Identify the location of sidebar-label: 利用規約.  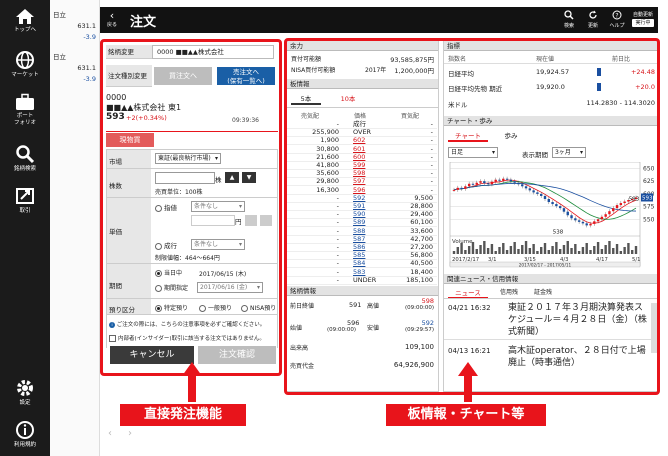
(24, 445).